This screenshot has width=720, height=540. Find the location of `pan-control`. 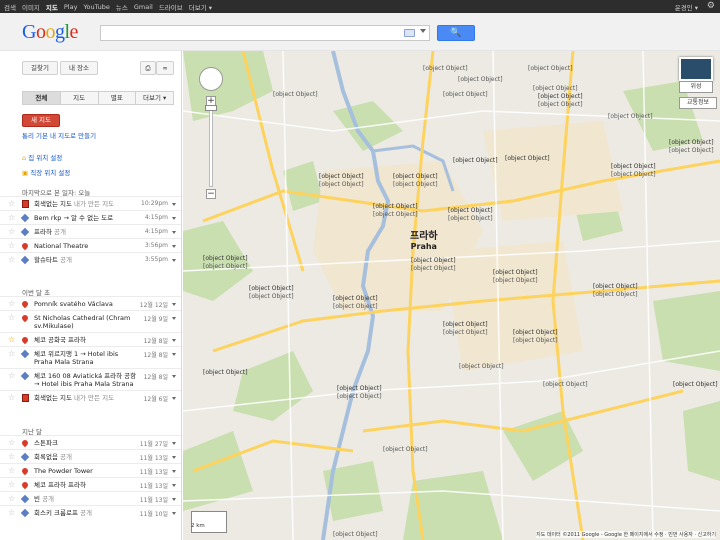

pan-control is located at coordinates (211, 79).